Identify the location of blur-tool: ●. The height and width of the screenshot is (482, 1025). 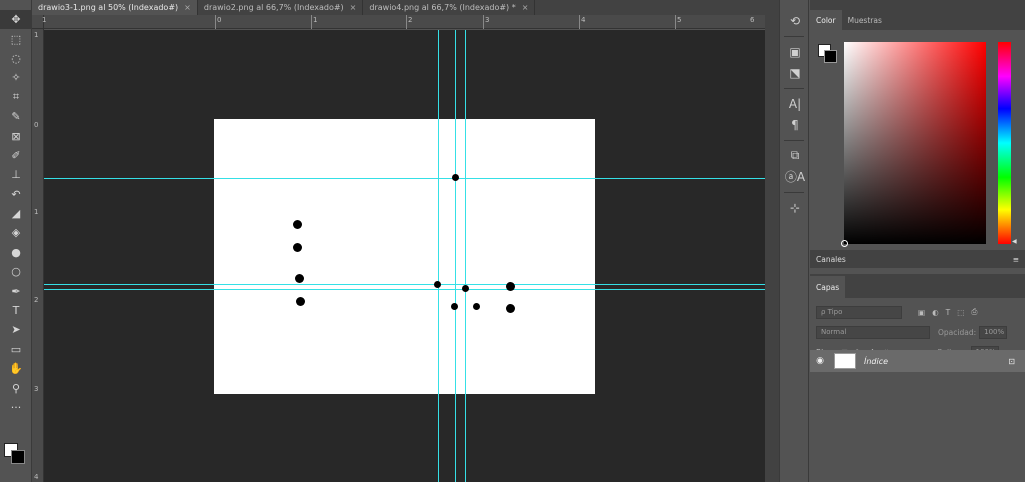
(16, 252).